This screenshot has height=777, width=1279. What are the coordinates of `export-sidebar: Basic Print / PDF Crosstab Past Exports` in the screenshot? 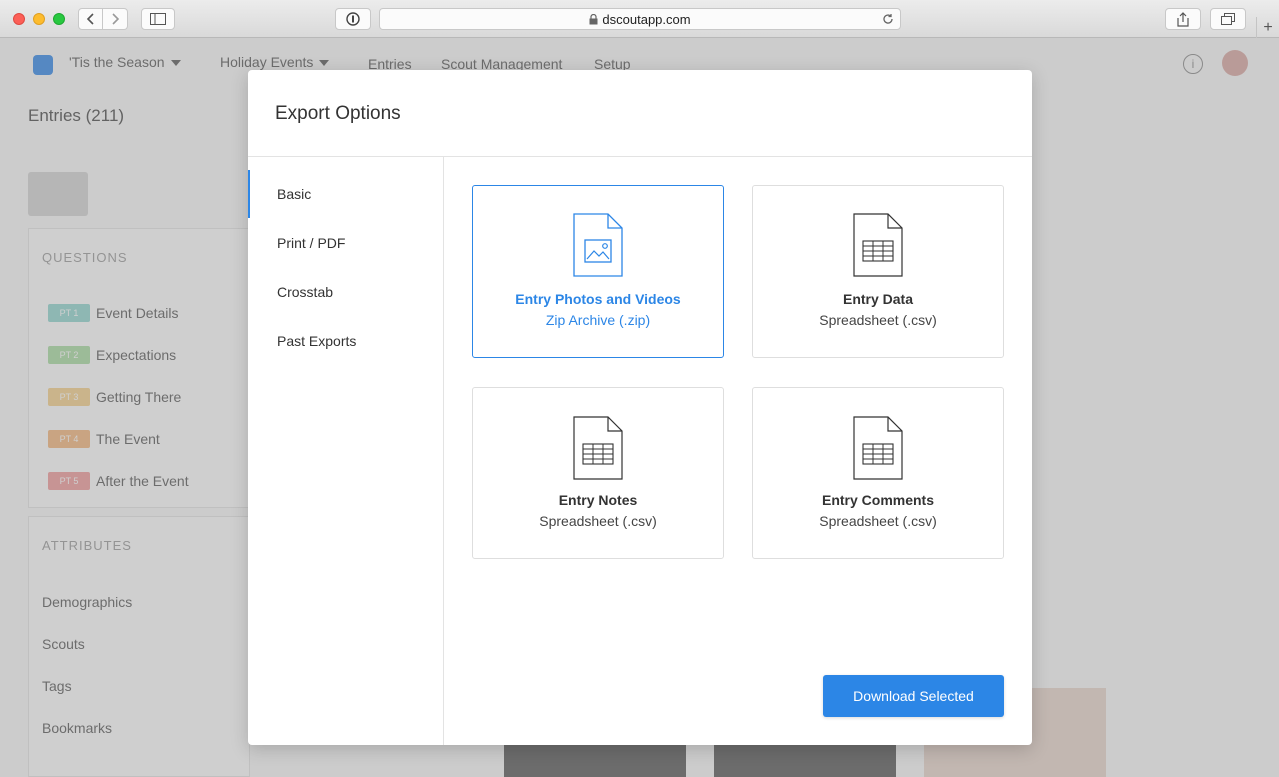 It's located at (346, 451).